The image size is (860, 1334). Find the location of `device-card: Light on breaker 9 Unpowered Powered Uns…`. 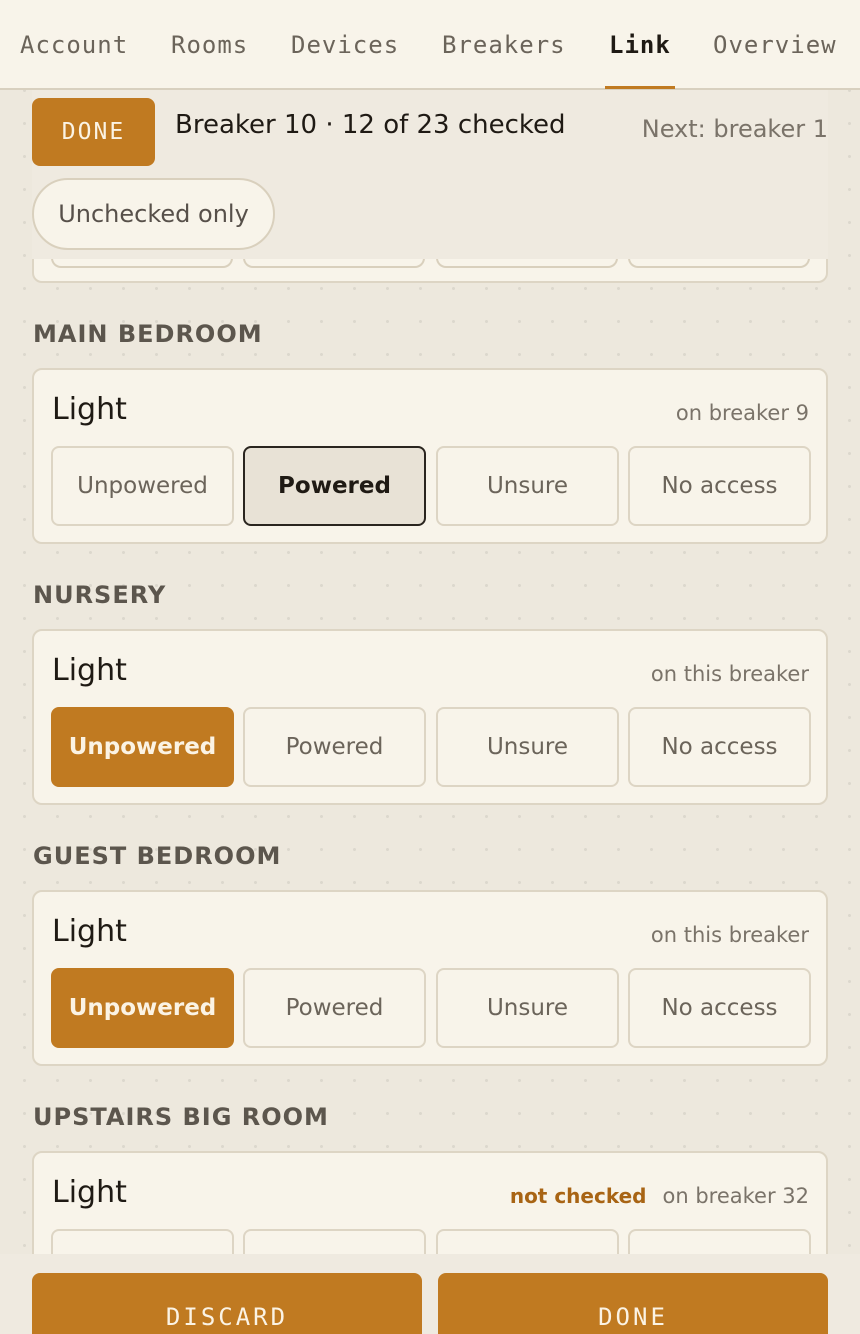

device-card: Light on breaker 9 Unpowered Powered Uns… is located at coordinates (430, 456).